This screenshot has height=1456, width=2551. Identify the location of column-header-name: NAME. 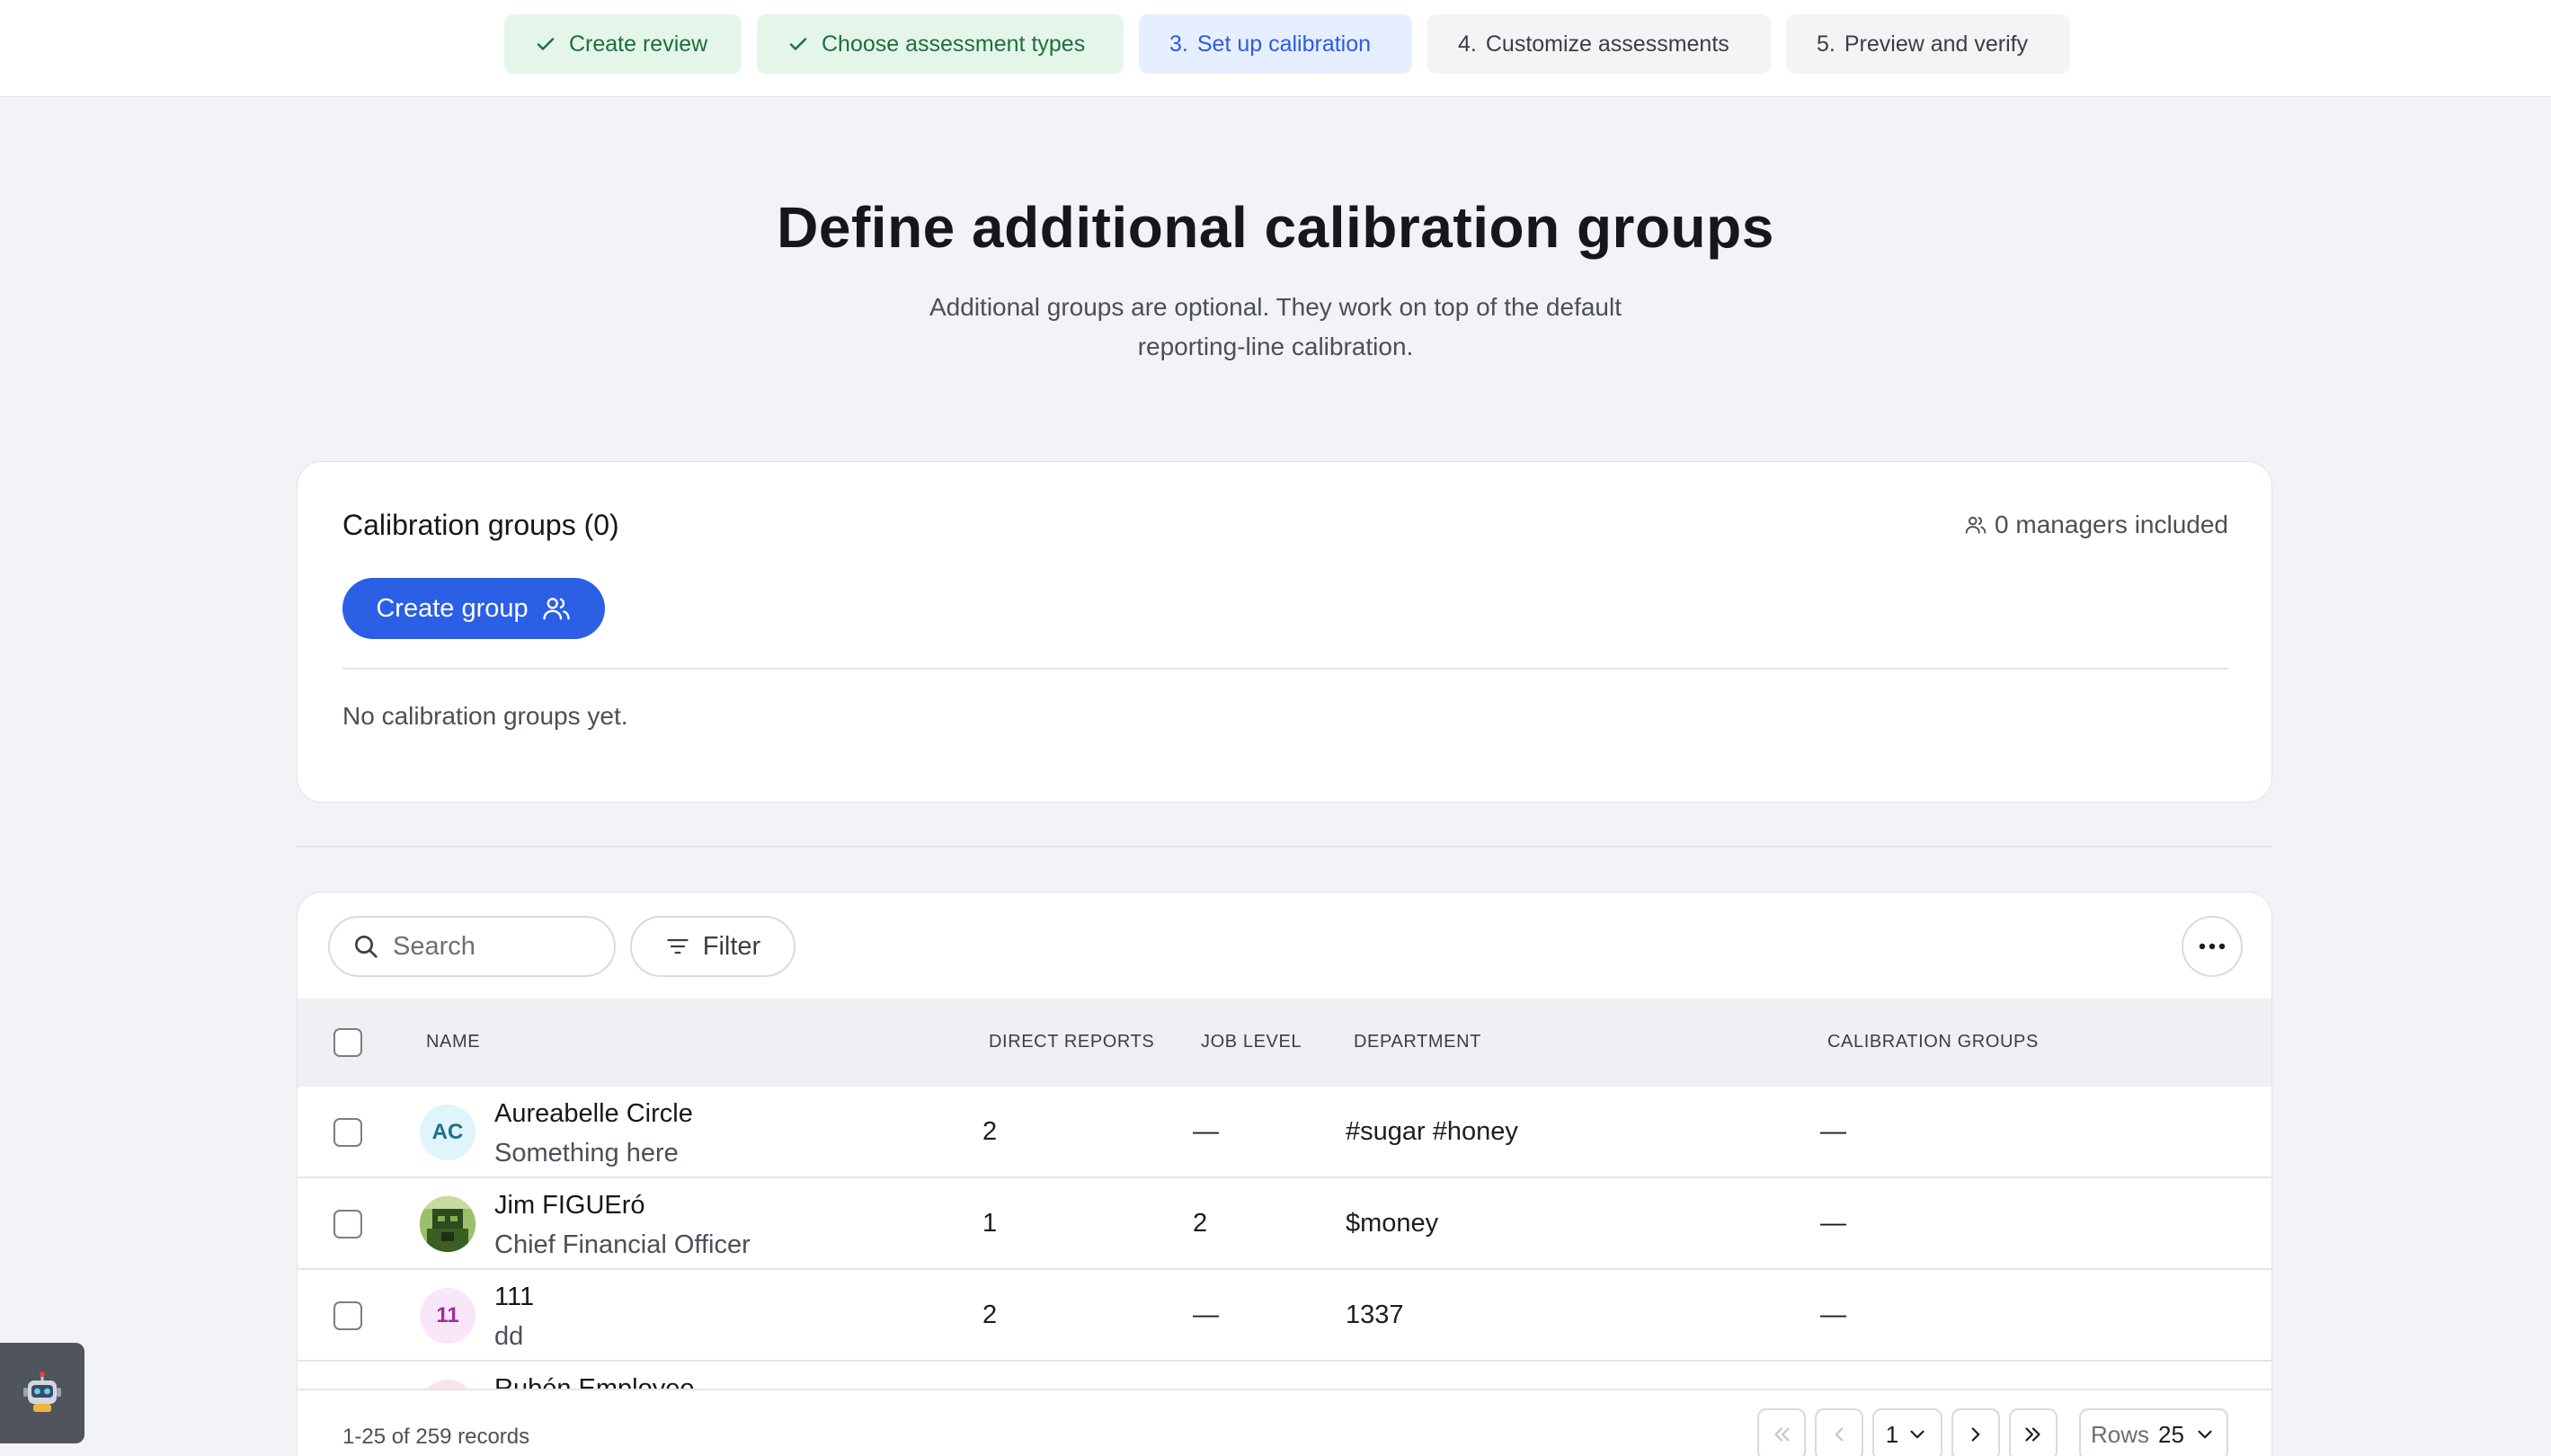
(453, 1042).